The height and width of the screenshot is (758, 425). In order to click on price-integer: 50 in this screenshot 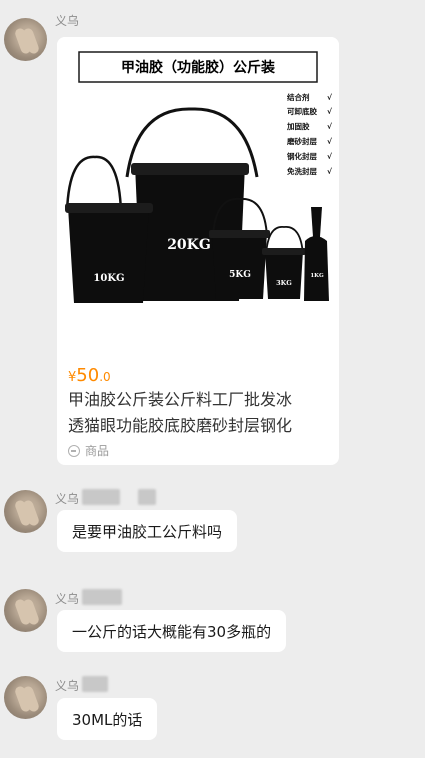, I will do `click(88, 375)`.